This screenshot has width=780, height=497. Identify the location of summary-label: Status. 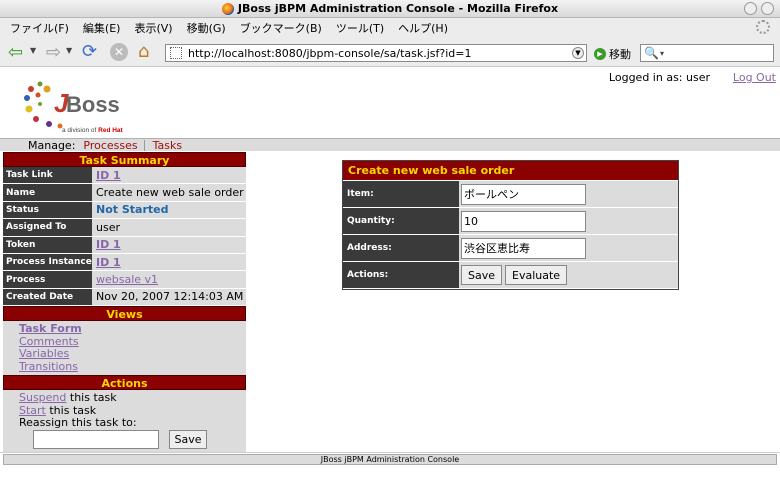
(47, 210).